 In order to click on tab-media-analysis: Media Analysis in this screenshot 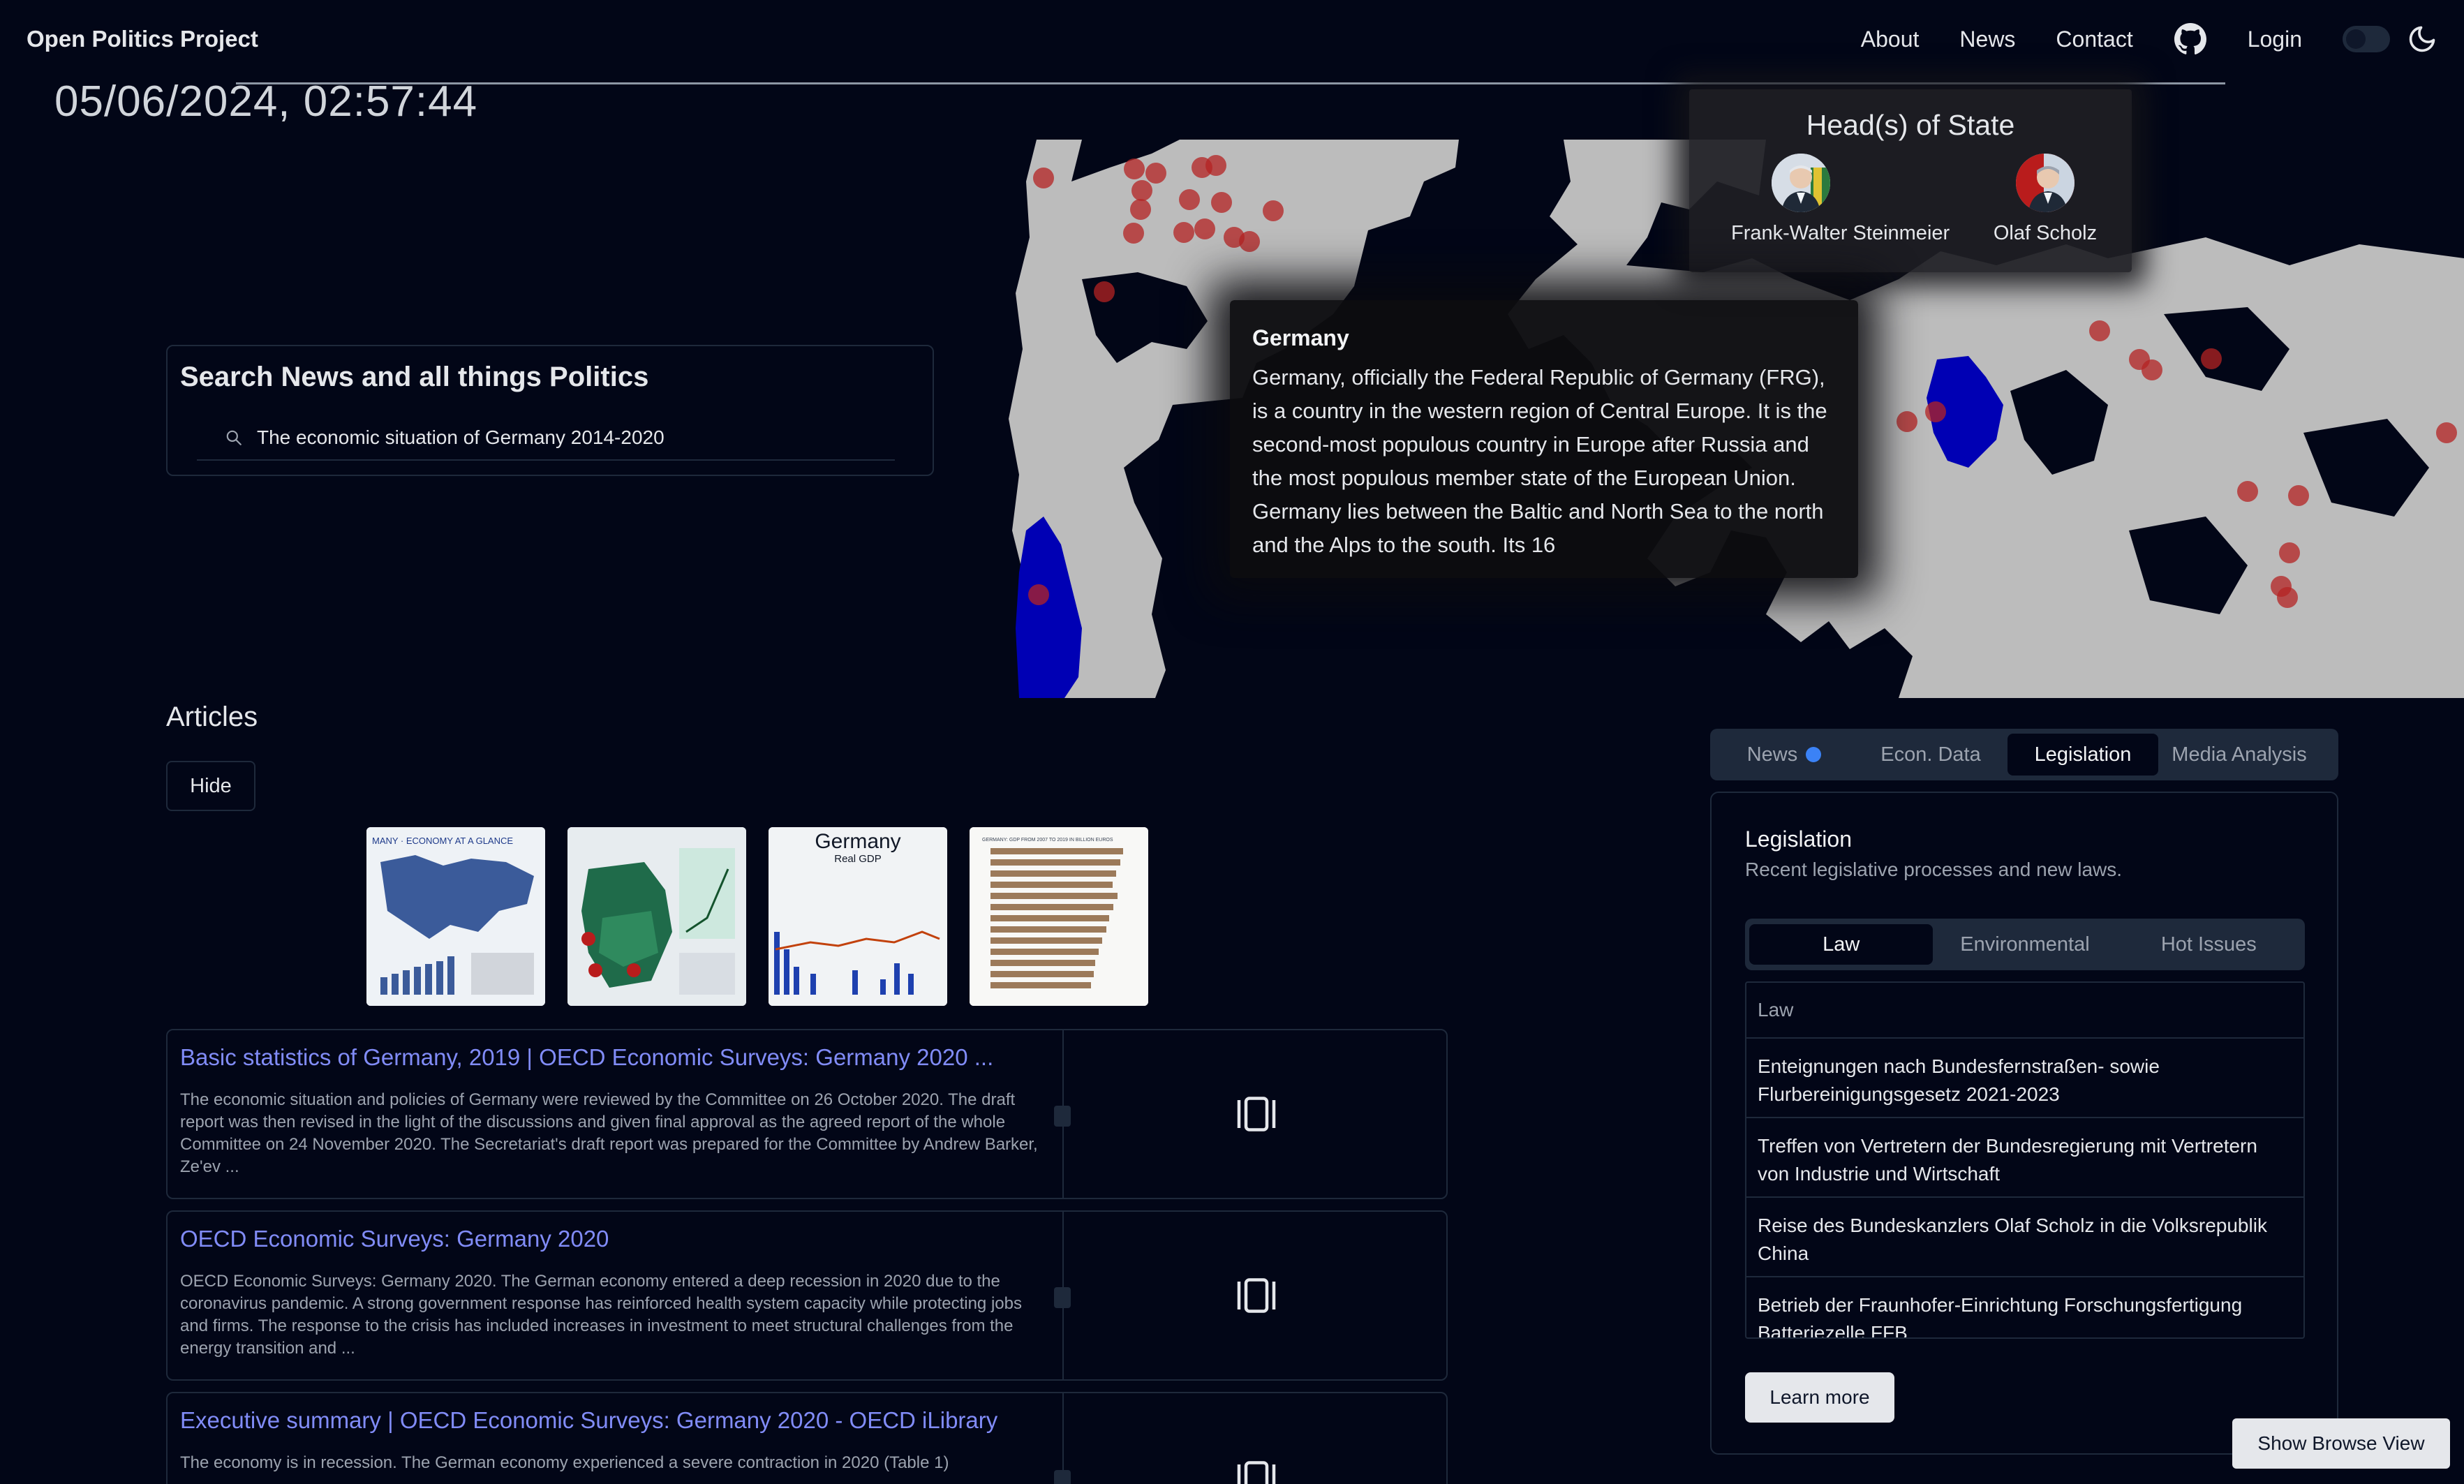, I will do `click(2239, 755)`.